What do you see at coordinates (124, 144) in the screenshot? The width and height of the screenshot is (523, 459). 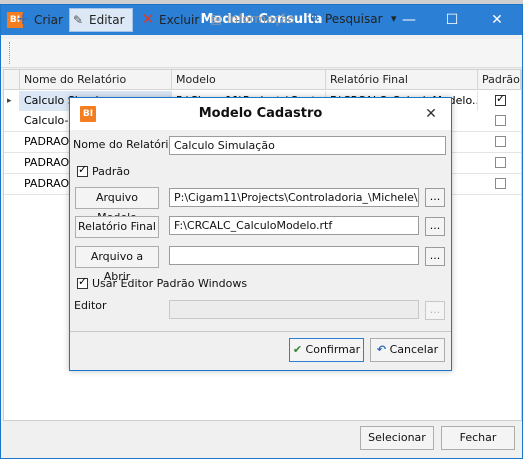 I see `nome-relatorio-label: Nome do Relatório` at bounding box center [124, 144].